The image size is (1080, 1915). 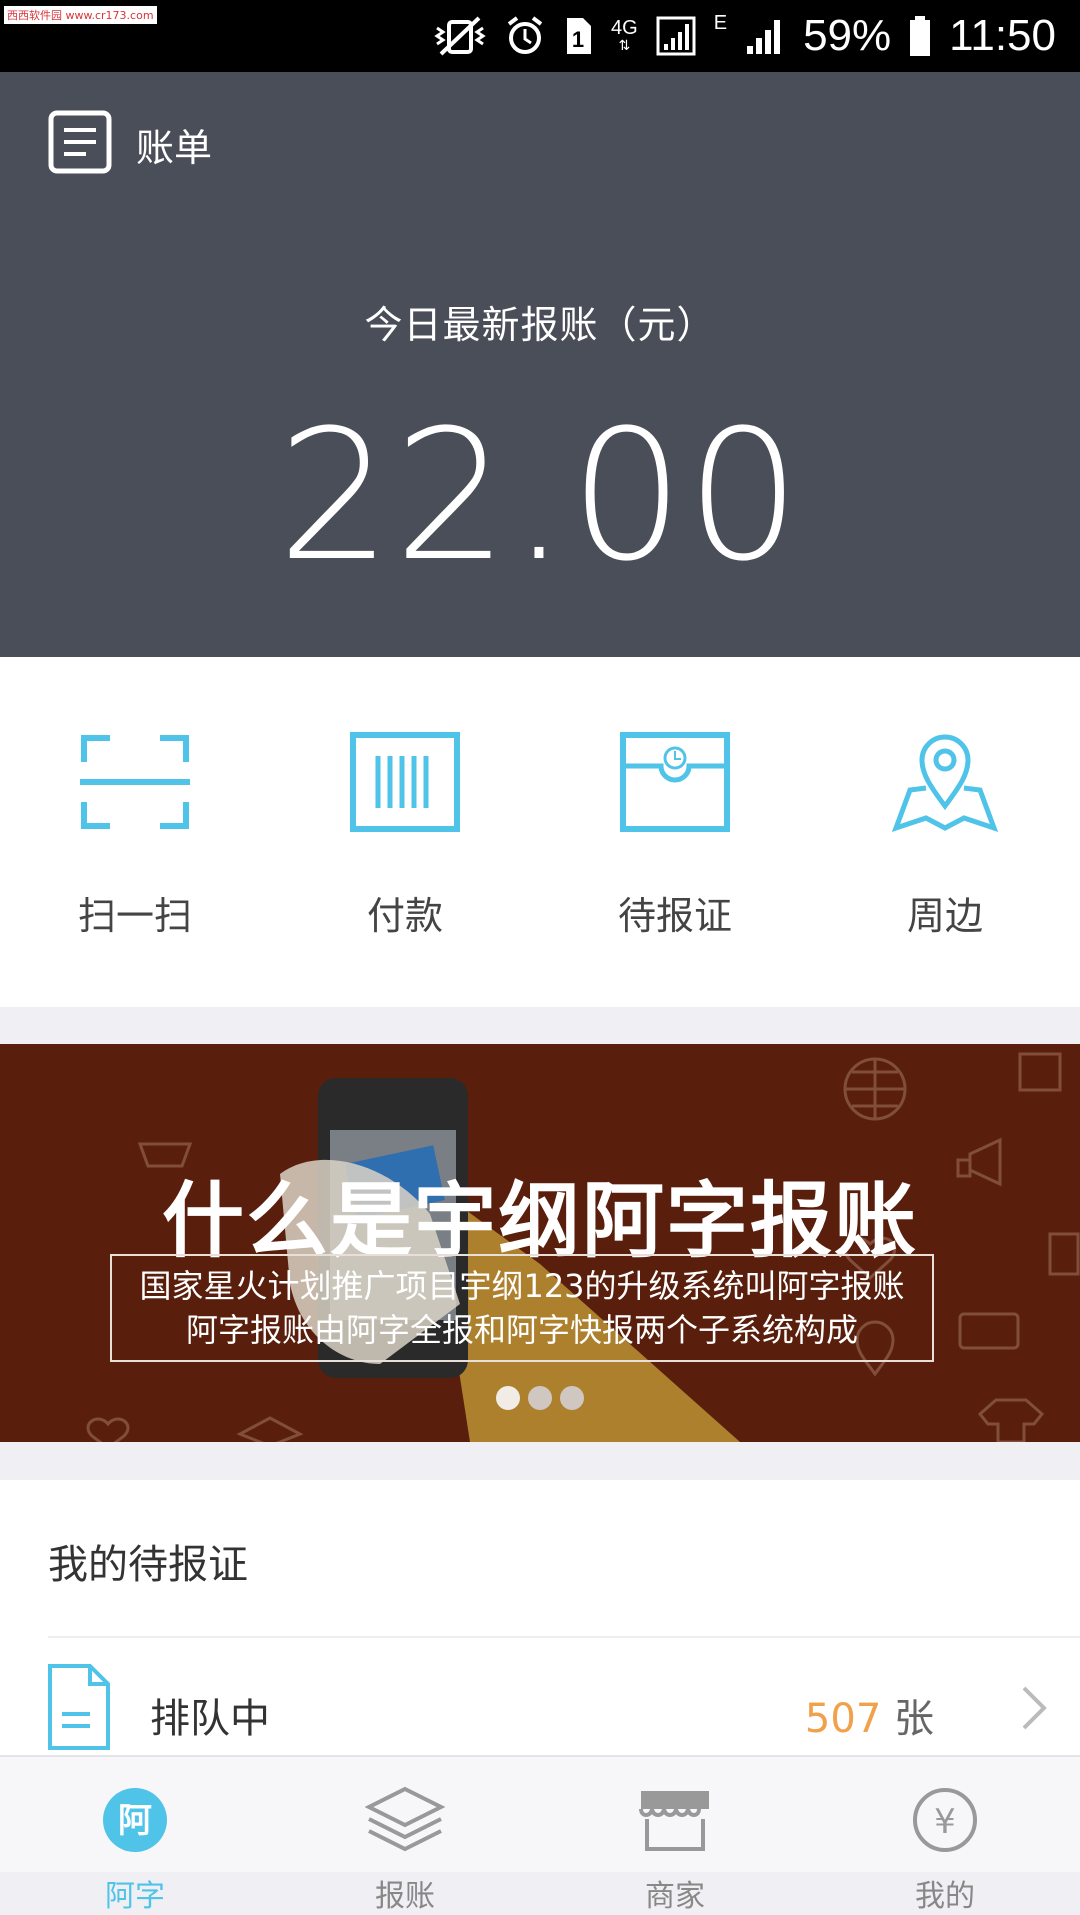 I want to click on tab-mine: ¥ 我的, so click(x=945, y=1850).